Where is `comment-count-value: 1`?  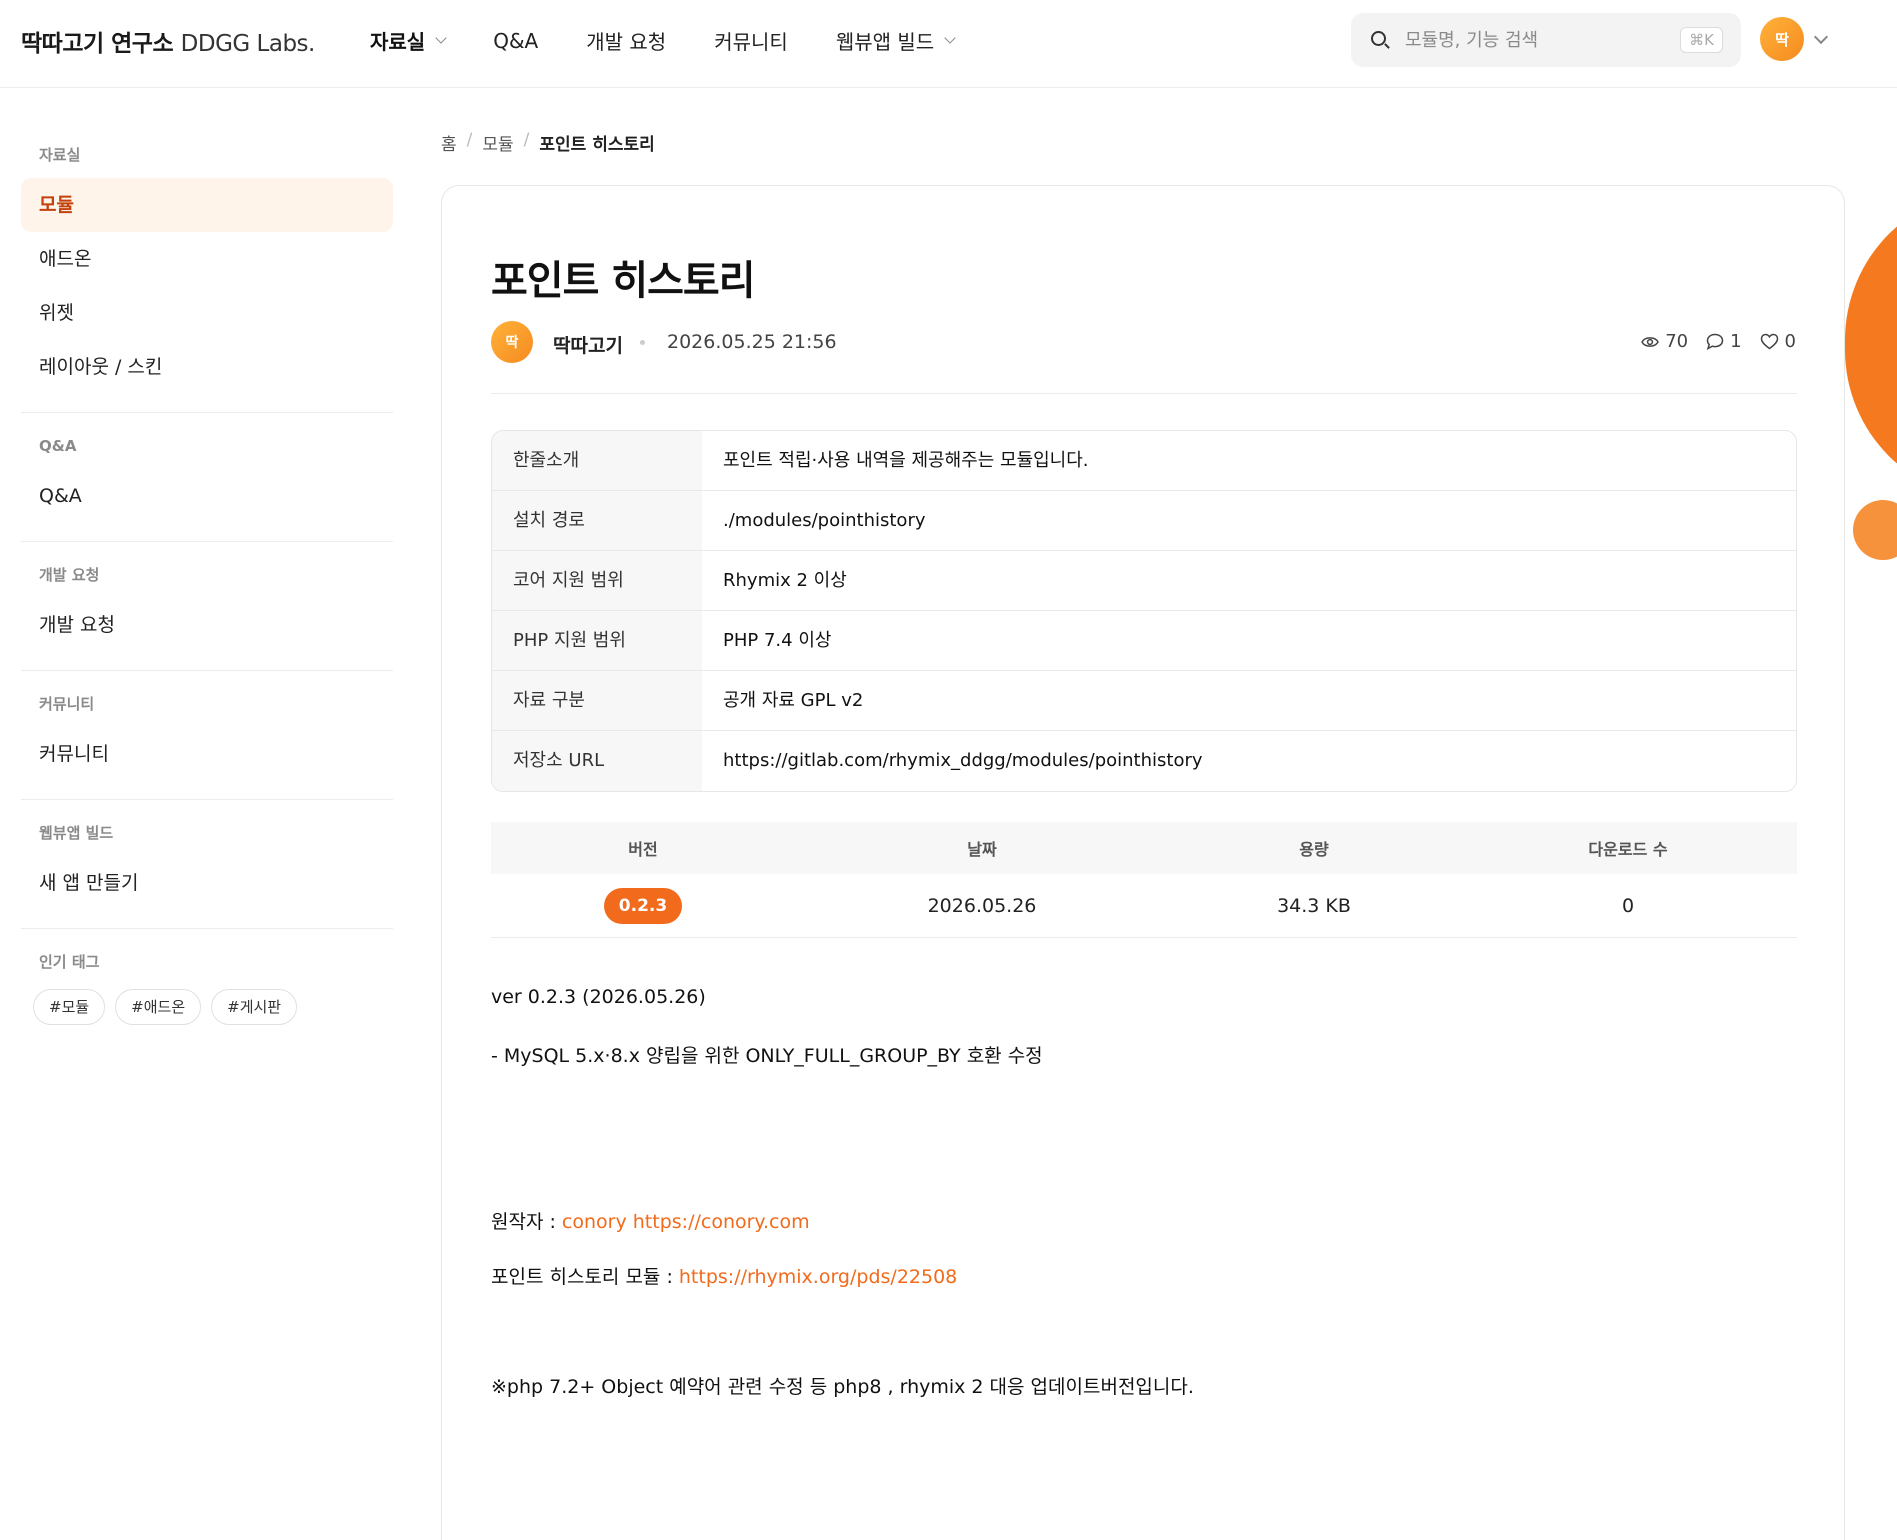
comment-count-value: 1 is located at coordinates (1736, 341).